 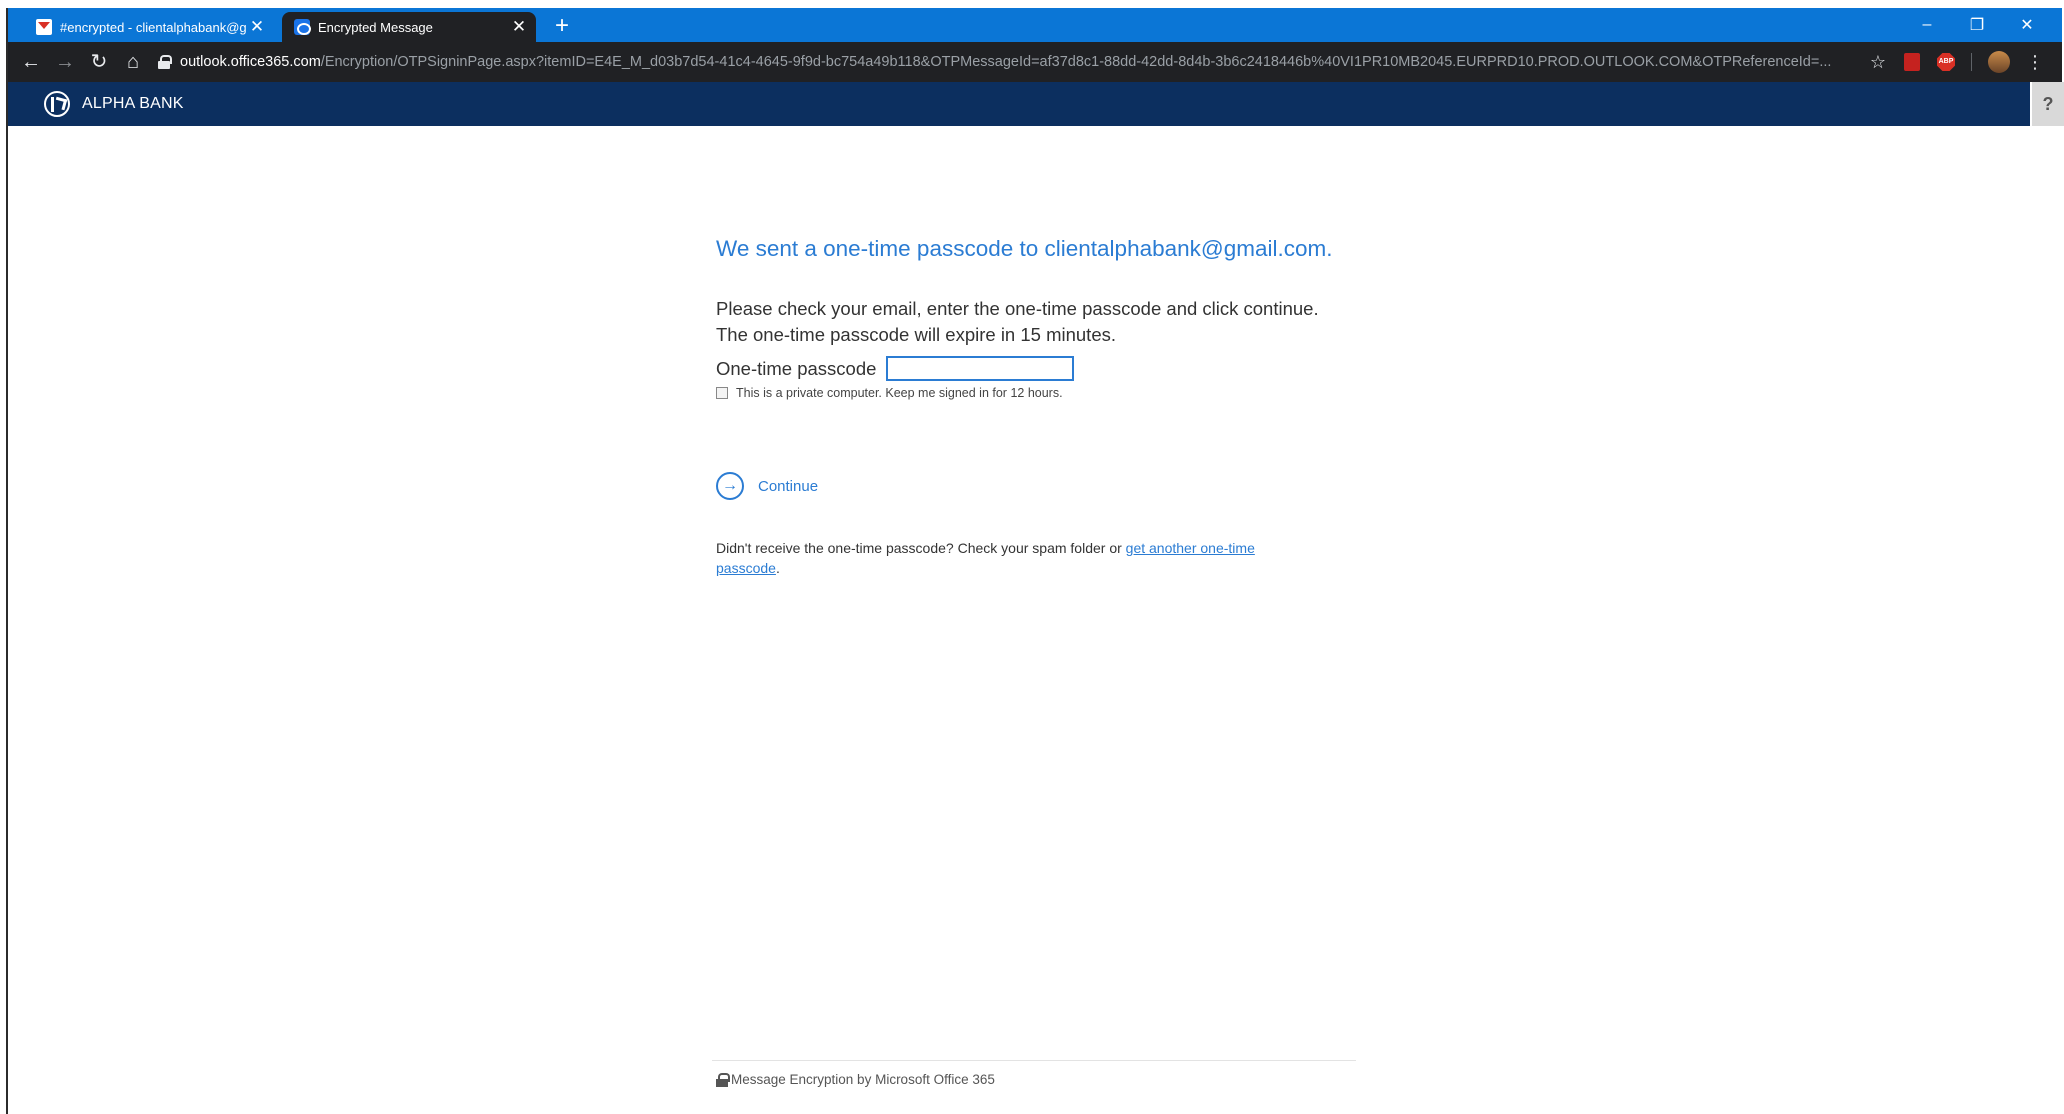 What do you see at coordinates (44, 27) in the screenshot?
I see `gmail-icon` at bounding box center [44, 27].